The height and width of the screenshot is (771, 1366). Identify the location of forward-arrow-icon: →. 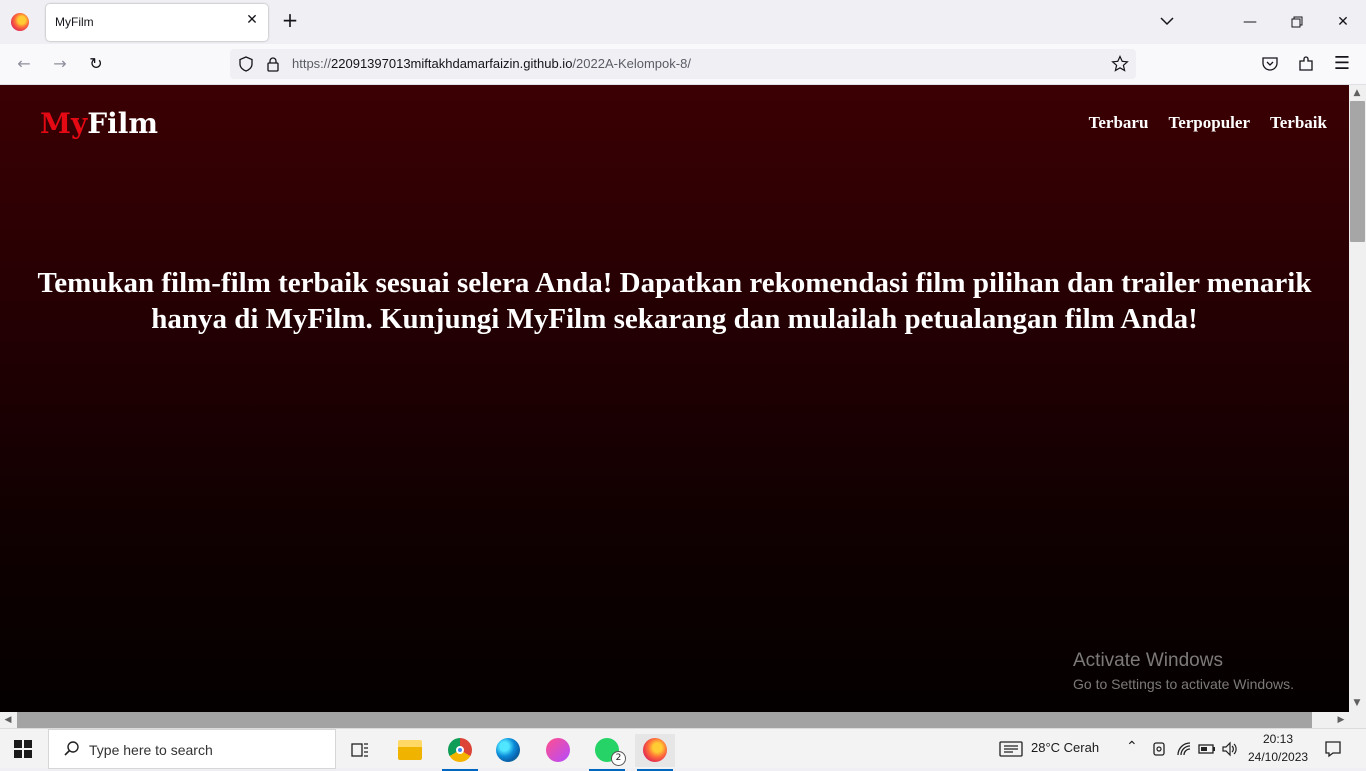
(60, 64).